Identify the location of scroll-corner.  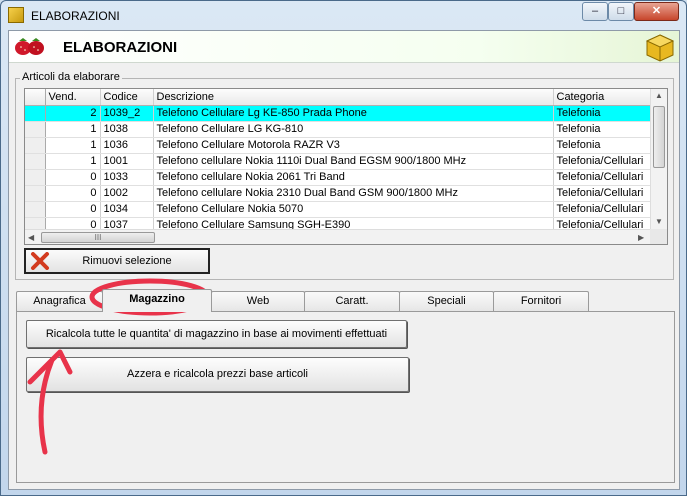
(658, 236).